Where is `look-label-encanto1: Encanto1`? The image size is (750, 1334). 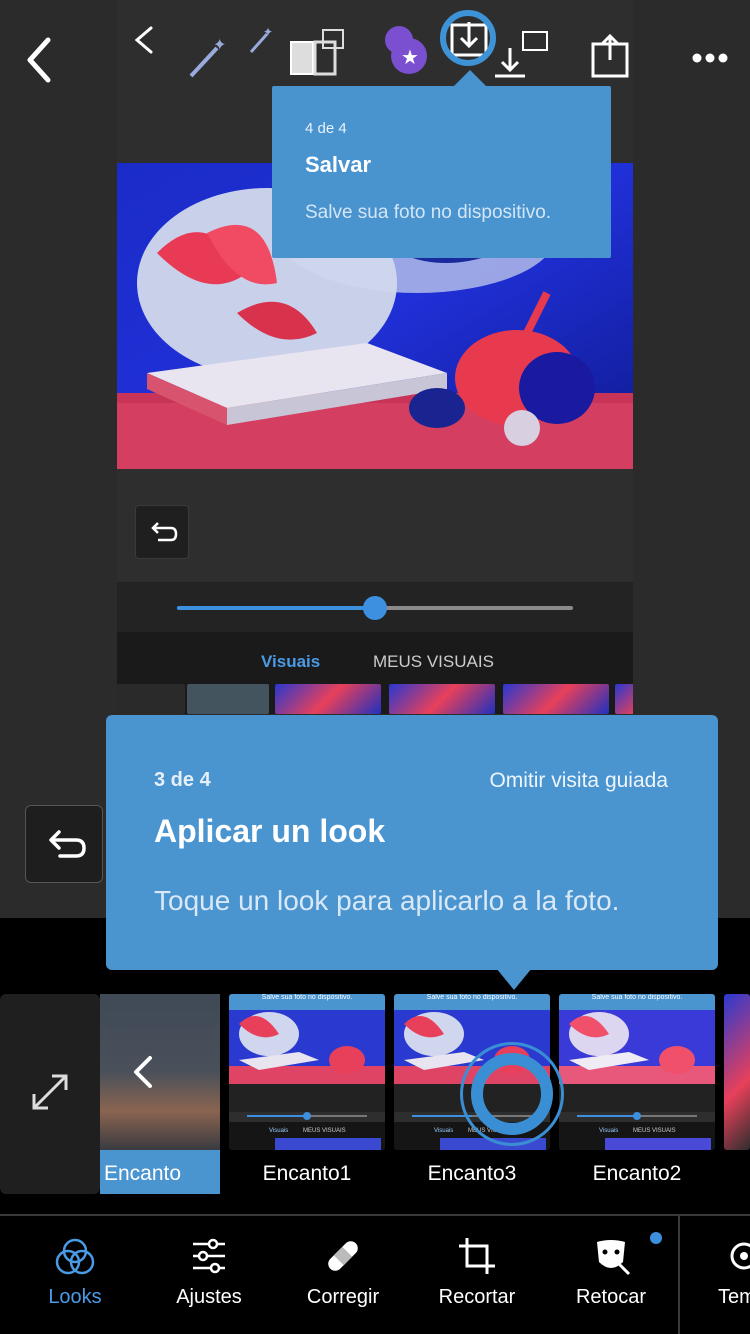
look-label-encanto1: Encanto1 is located at coordinates (307, 1173).